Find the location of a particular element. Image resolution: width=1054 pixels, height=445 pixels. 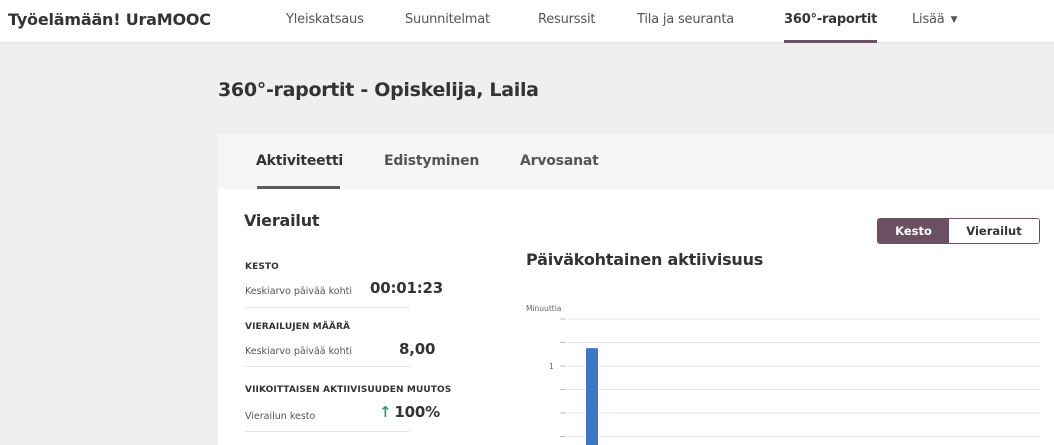

app-title: Työelämään! UraMOOC is located at coordinates (109, 19).